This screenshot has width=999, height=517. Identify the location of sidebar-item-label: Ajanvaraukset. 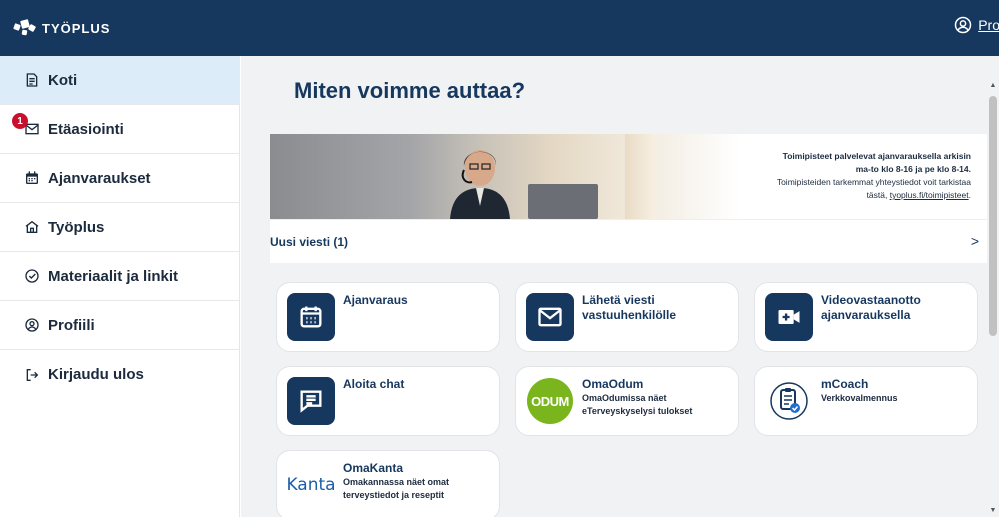
(99, 178).